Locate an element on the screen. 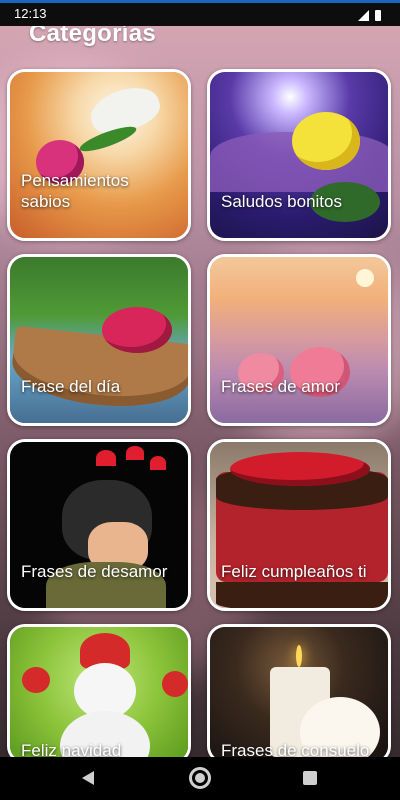 This screenshot has width=400, height=800. cake-image is located at coordinates (299, 525).